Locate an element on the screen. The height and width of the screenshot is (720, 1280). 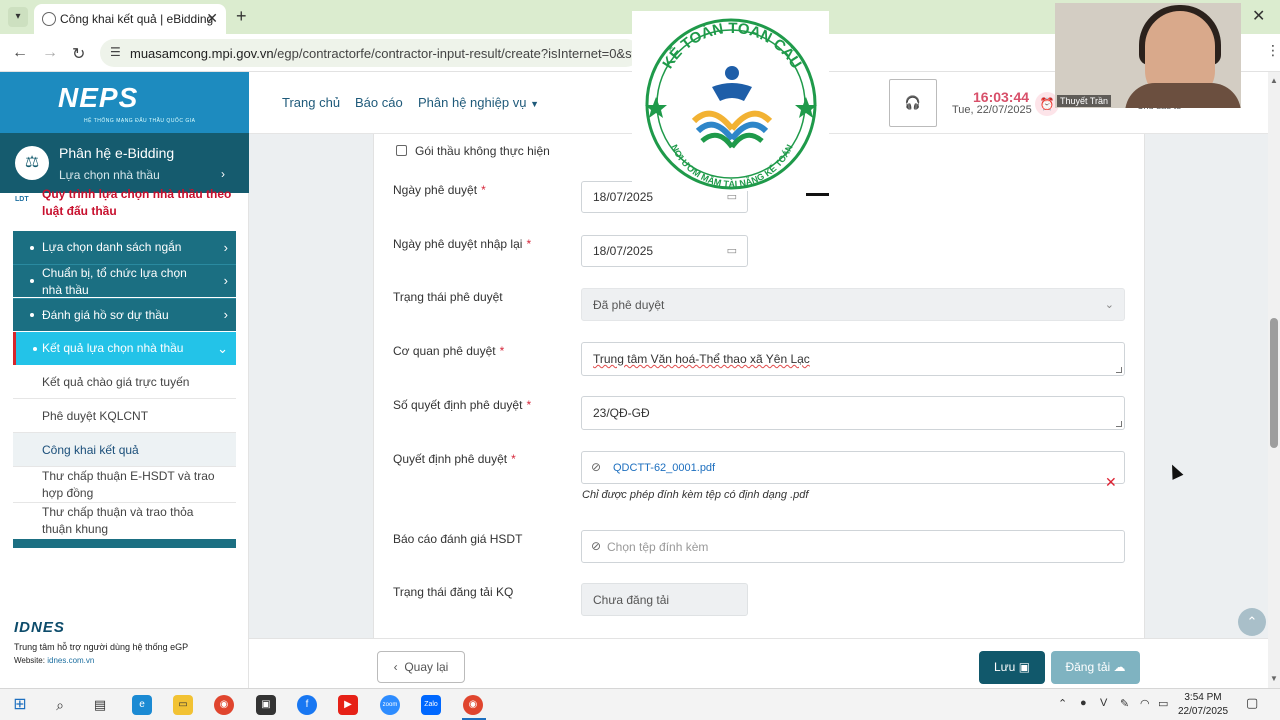
decision-number-input: 23/QĐ-GĐ is located at coordinates (853, 413).